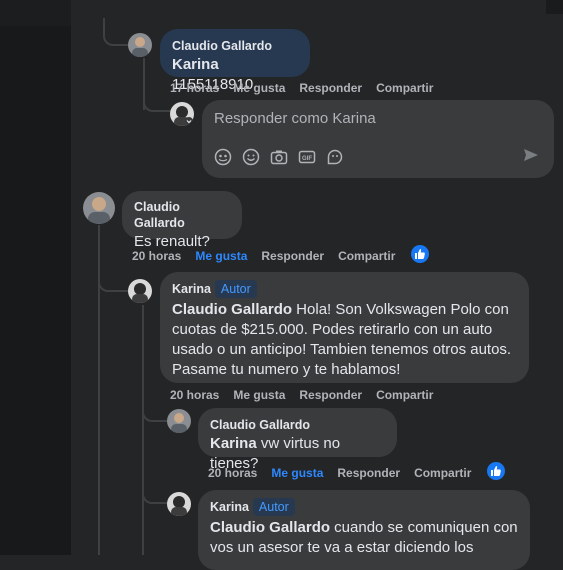  What do you see at coordinates (531, 155) in the screenshot?
I see `send-icon` at bounding box center [531, 155].